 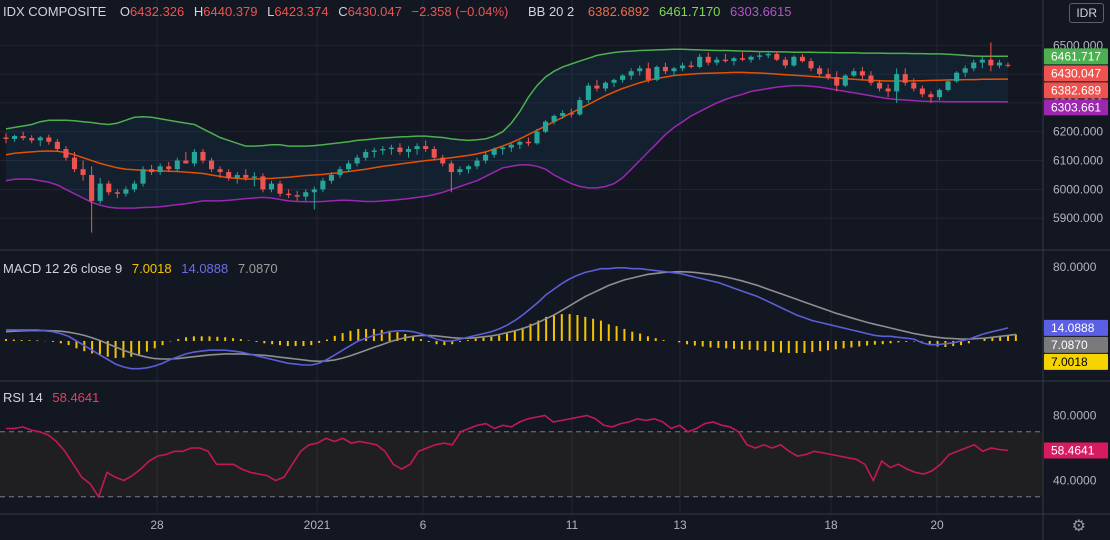 What do you see at coordinates (680, 525) in the screenshot?
I see `x-tick-label: 13` at bounding box center [680, 525].